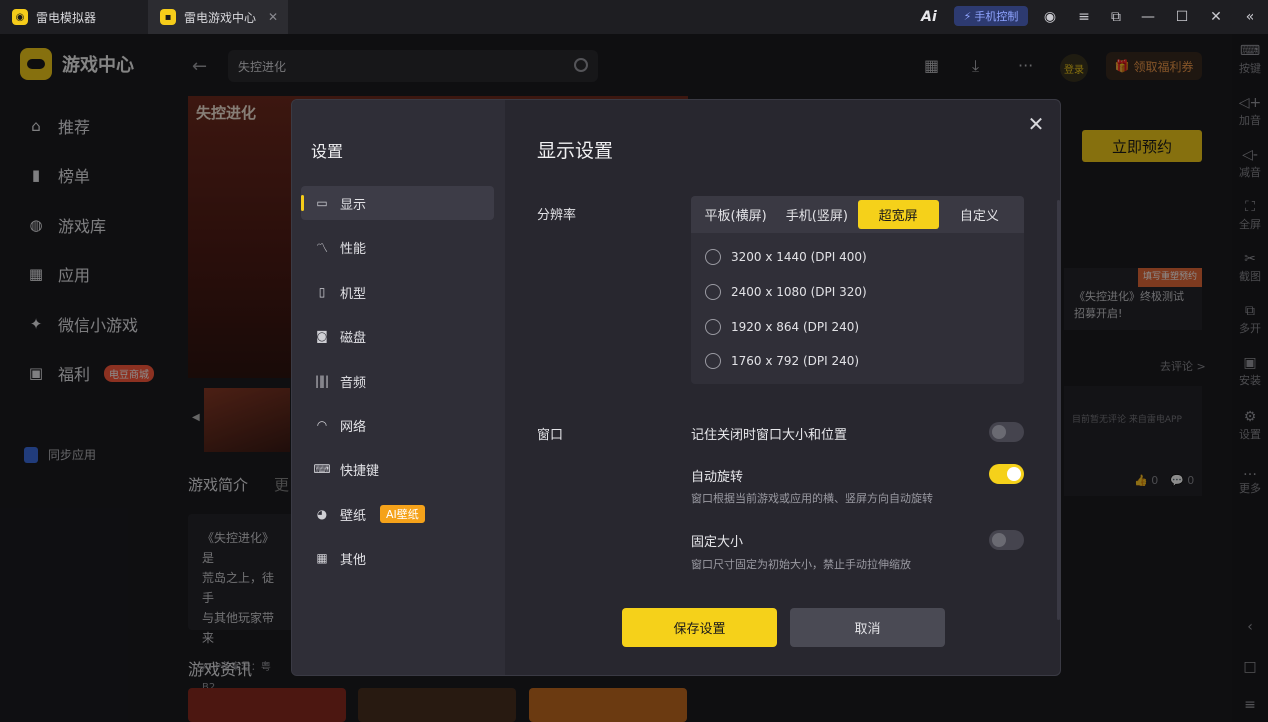 The image size is (1268, 722). Describe the element at coordinates (322, 469) in the screenshot. I see `keyboard-icon: ⌨` at that location.